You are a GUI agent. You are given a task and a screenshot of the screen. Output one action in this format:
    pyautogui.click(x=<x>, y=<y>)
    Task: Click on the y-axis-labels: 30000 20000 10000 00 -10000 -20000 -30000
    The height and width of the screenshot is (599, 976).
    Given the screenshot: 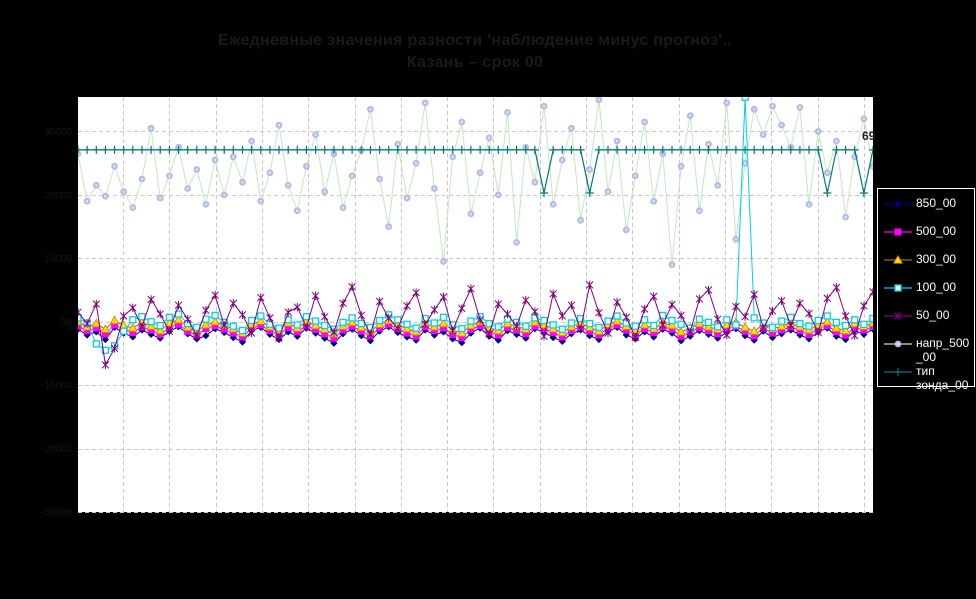 What is the action you would take?
    pyautogui.click(x=57, y=323)
    